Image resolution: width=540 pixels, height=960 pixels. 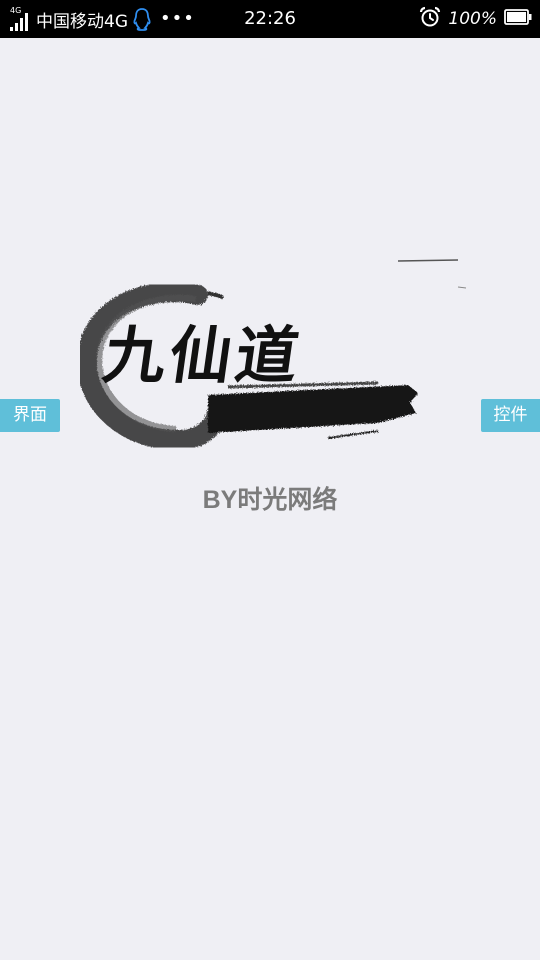 What do you see at coordinates (462, 287) in the screenshot?
I see `brush-speck` at bounding box center [462, 287].